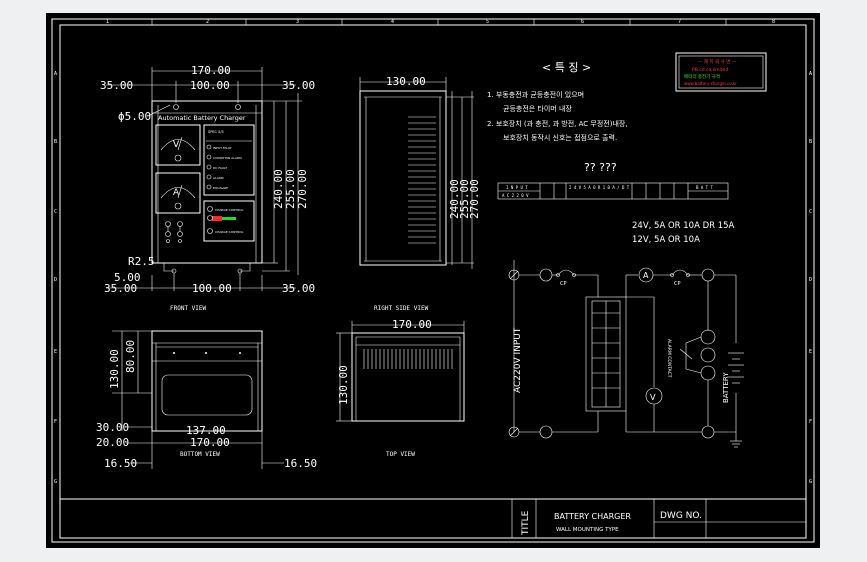 Image resolution: width=867 pixels, height=562 pixels. I want to click on schematic-ammeter: A, so click(646, 275).